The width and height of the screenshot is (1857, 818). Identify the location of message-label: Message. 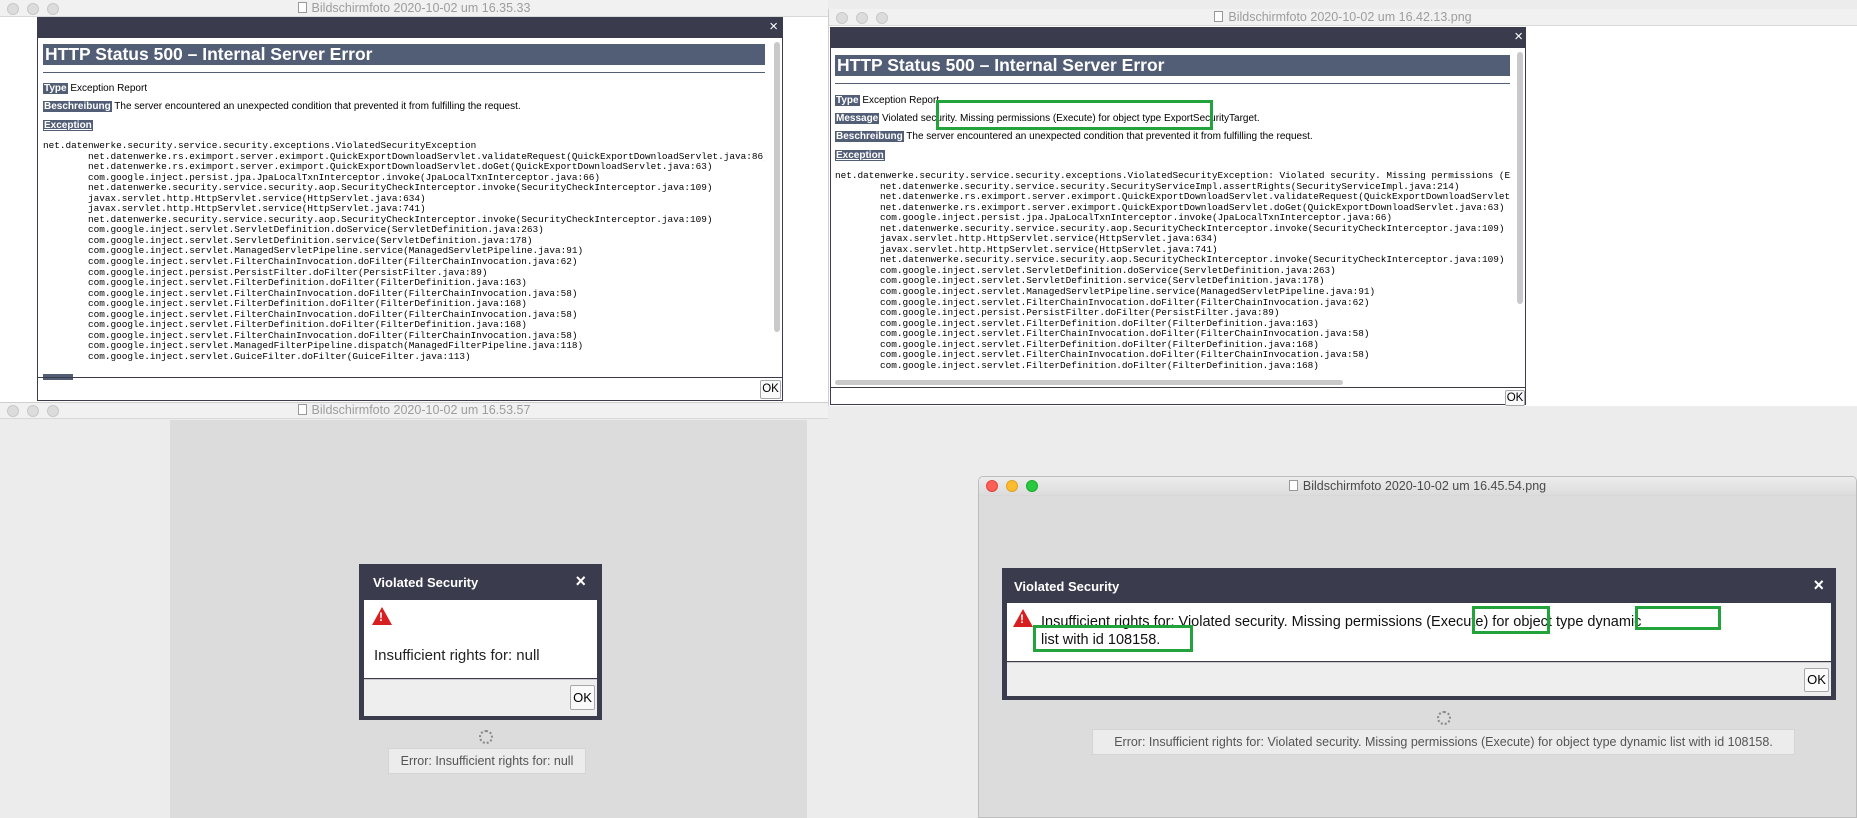
(857, 118).